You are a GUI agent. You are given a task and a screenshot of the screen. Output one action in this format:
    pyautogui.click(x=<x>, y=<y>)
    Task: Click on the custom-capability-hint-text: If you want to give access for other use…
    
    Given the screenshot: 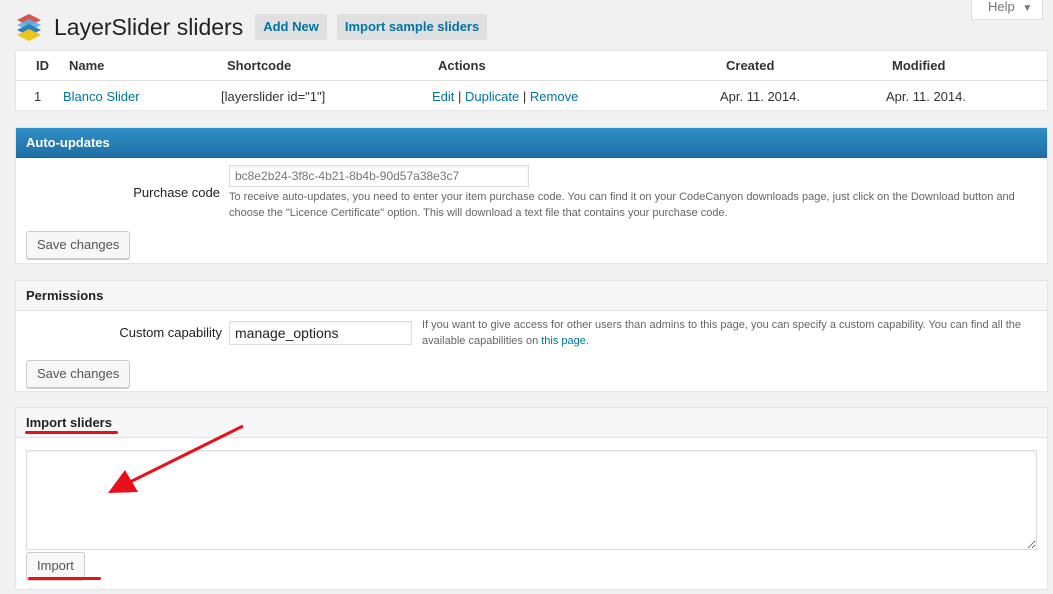 What is the action you would take?
    pyautogui.click(x=722, y=333)
    